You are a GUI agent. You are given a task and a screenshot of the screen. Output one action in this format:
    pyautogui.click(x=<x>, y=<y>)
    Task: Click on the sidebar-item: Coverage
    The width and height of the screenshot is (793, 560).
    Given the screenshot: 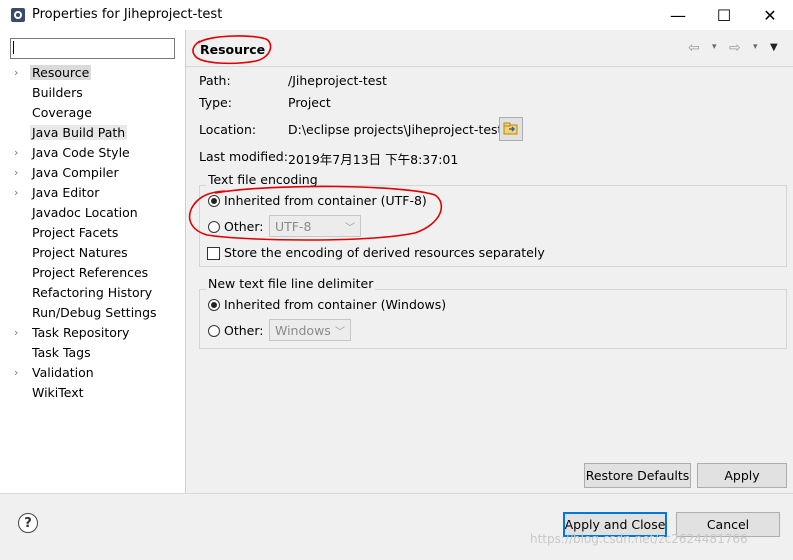 What is the action you would take?
    pyautogui.click(x=92, y=113)
    